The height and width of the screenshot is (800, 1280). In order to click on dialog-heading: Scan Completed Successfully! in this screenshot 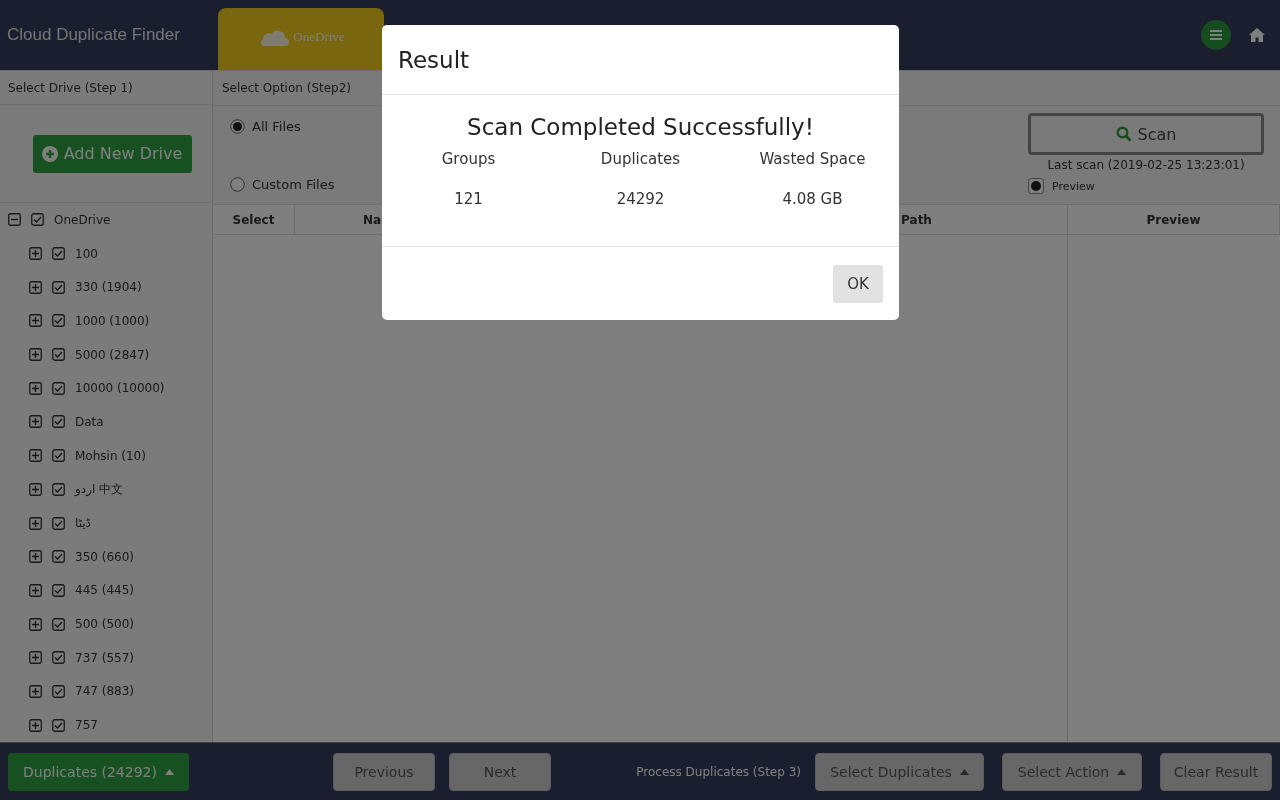, I will do `click(640, 127)`.